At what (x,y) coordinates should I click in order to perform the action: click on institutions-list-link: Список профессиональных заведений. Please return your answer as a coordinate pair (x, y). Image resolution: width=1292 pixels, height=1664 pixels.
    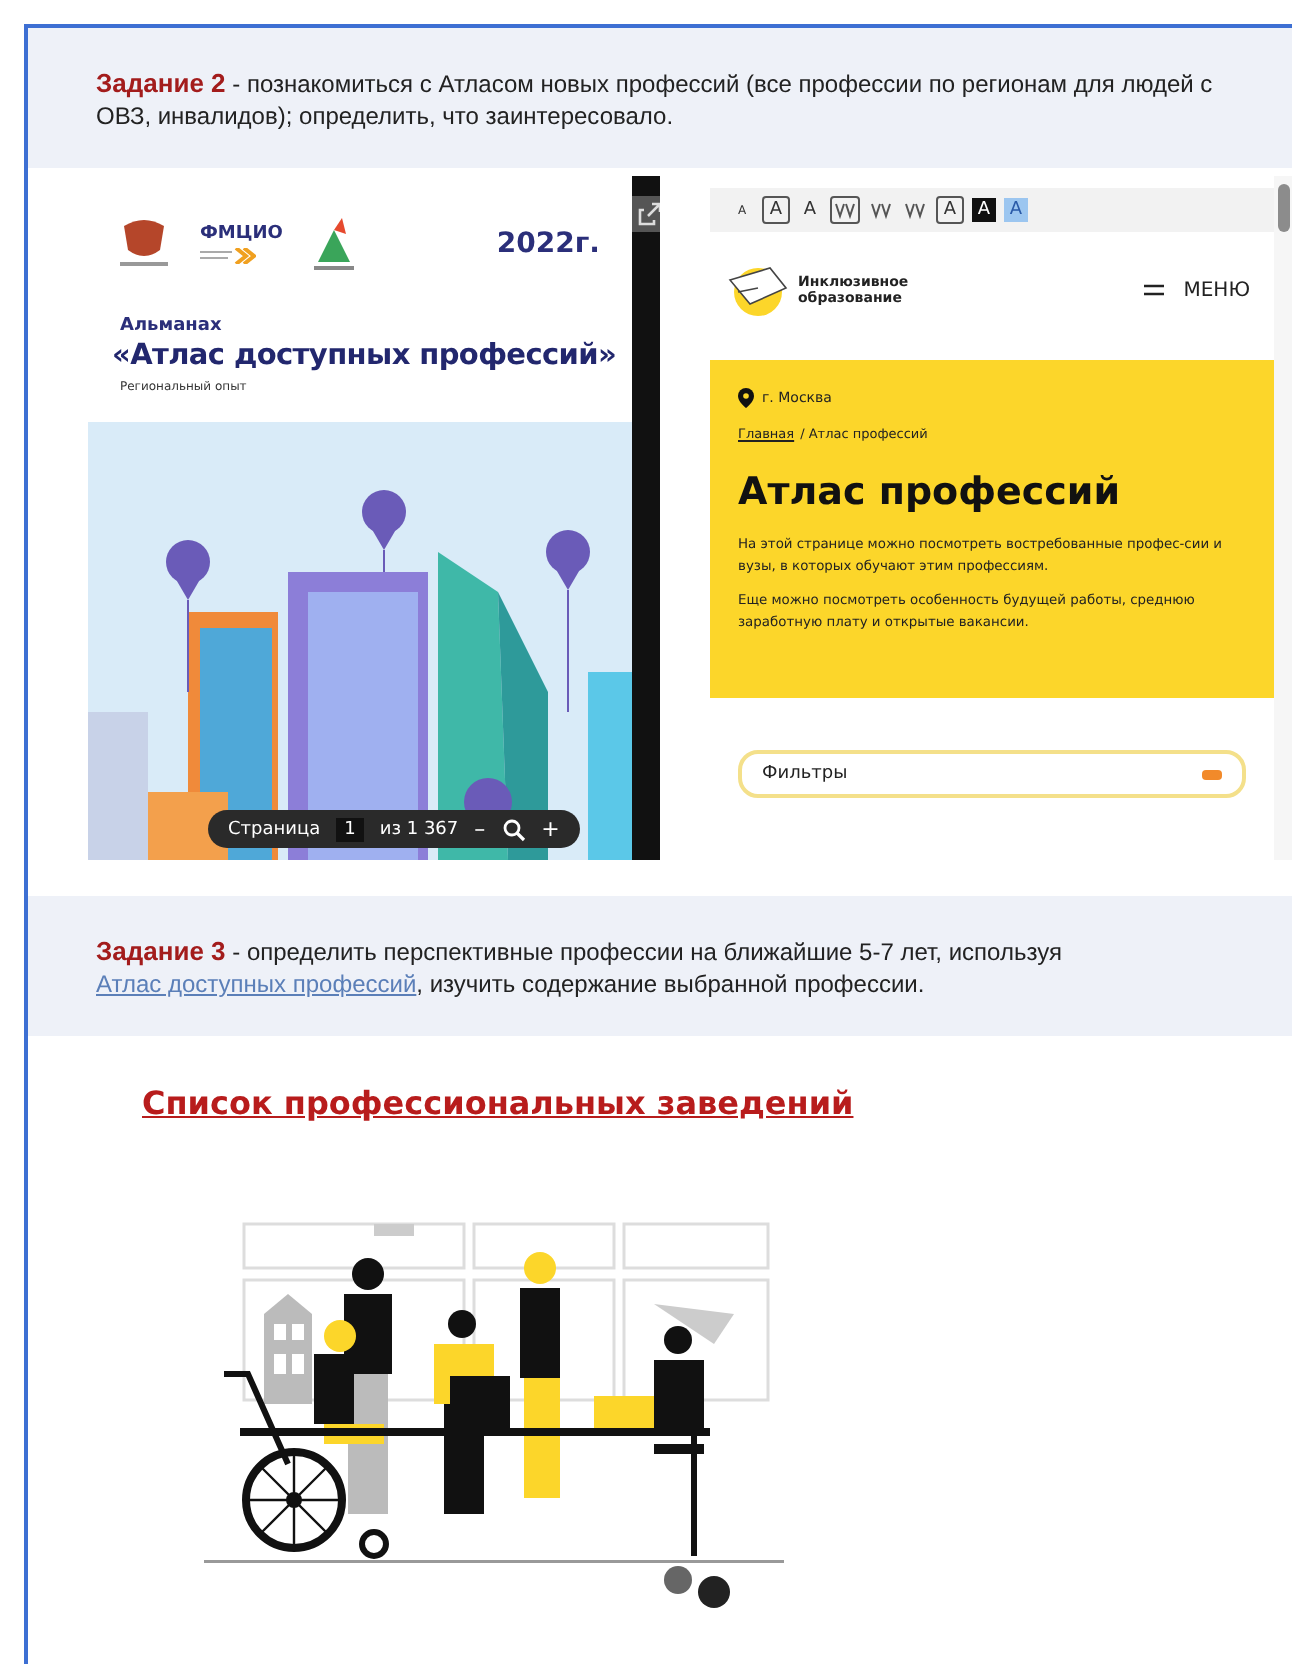
    Looking at the image, I should click on (498, 1103).